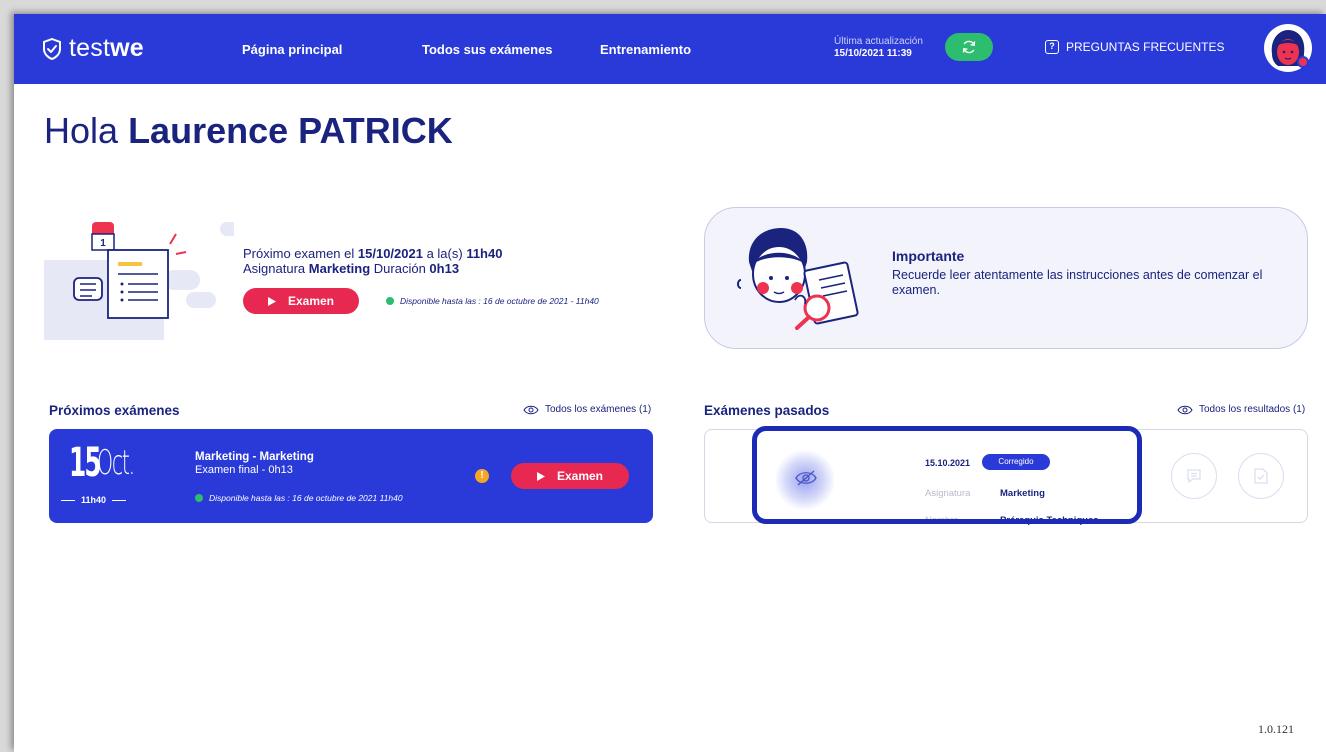  I want to click on comments-button, so click(1194, 476).